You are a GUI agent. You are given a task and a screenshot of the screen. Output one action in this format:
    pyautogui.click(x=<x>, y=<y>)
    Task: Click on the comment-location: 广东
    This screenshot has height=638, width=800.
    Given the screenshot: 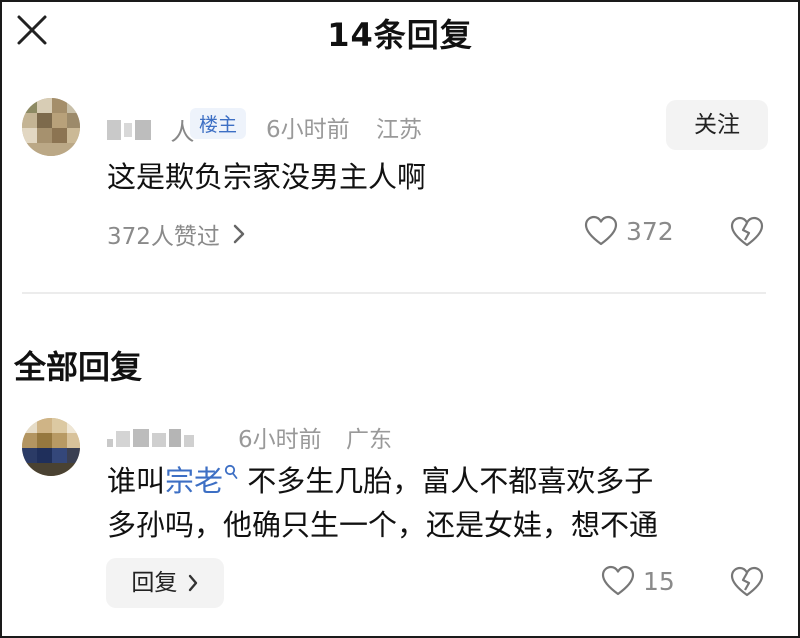 What is the action you would take?
    pyautogui.click(x=369, y=440)
    